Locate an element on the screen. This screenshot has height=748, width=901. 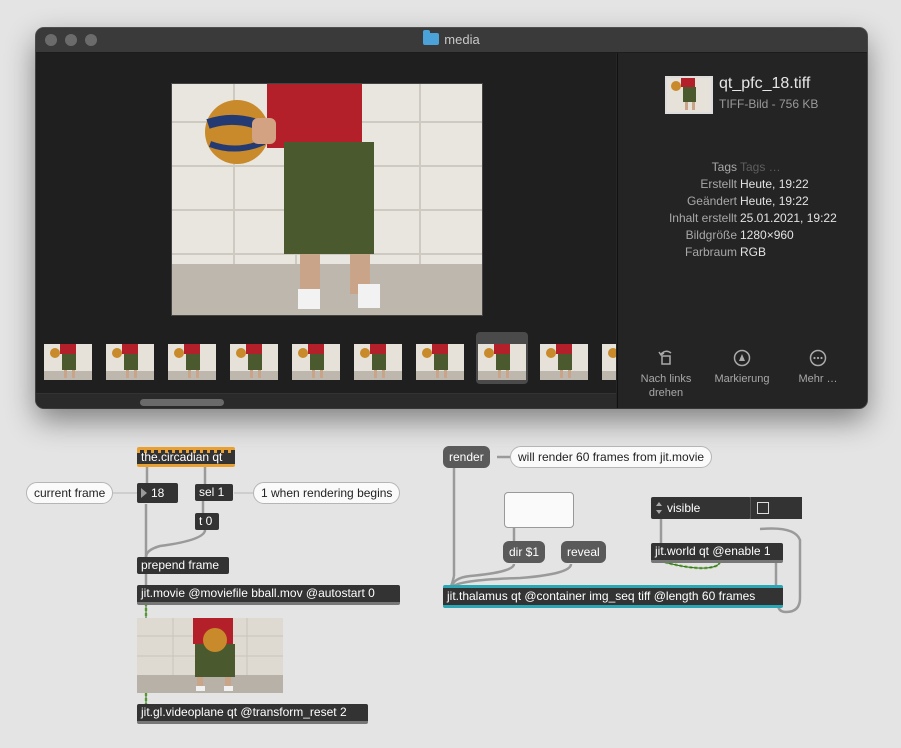
umenu-value: visible is located at coordinates (684, 508).